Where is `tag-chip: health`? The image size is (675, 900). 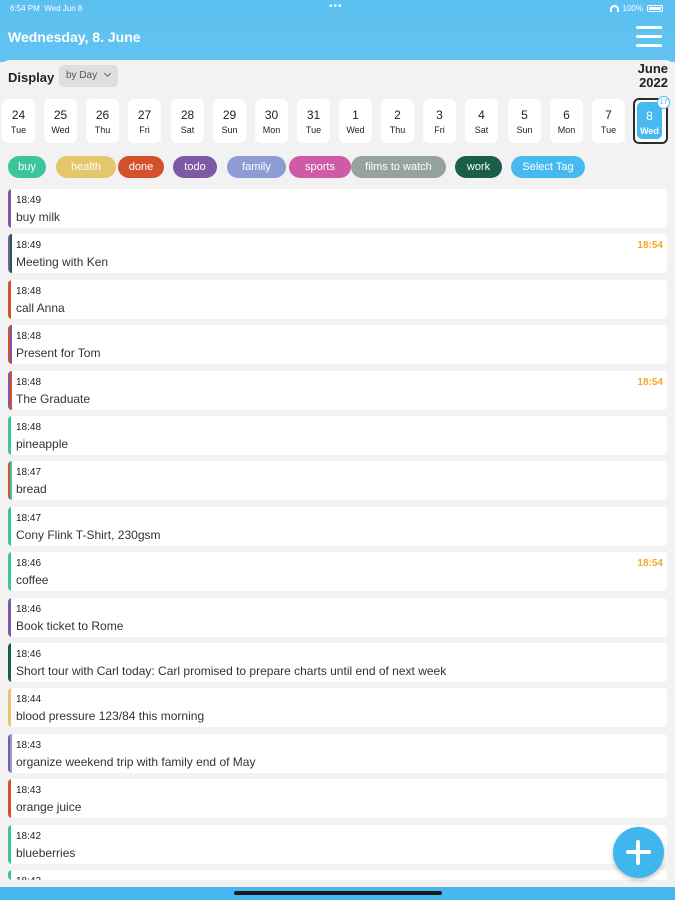
tag-chip: health is located at coordinates (86, 167).